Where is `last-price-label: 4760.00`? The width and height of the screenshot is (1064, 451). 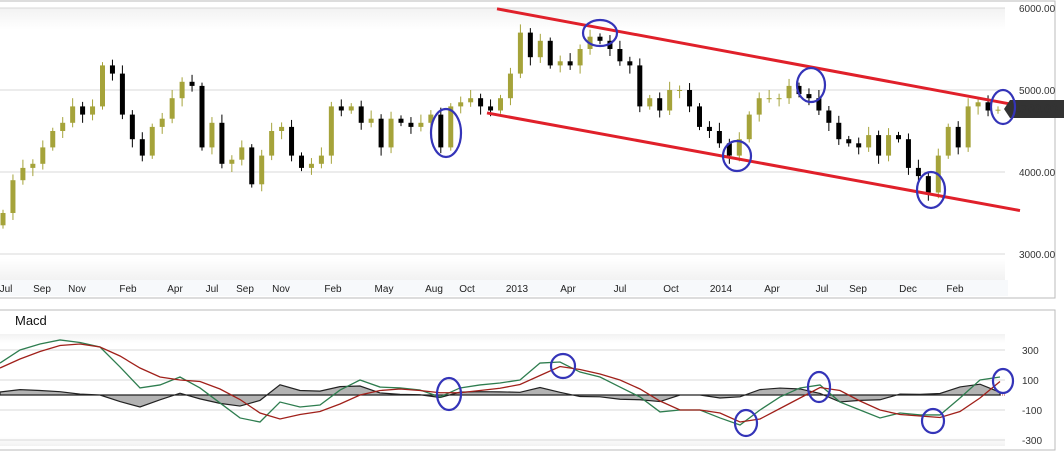
last-price-label: 4760.00 is located at coordinates (1036, 109).